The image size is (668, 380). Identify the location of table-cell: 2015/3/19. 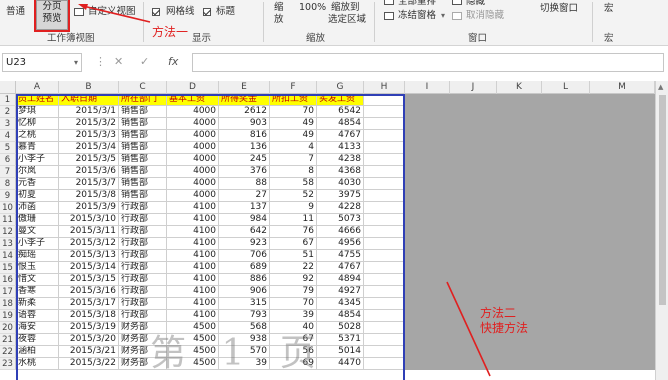
(89, 328).